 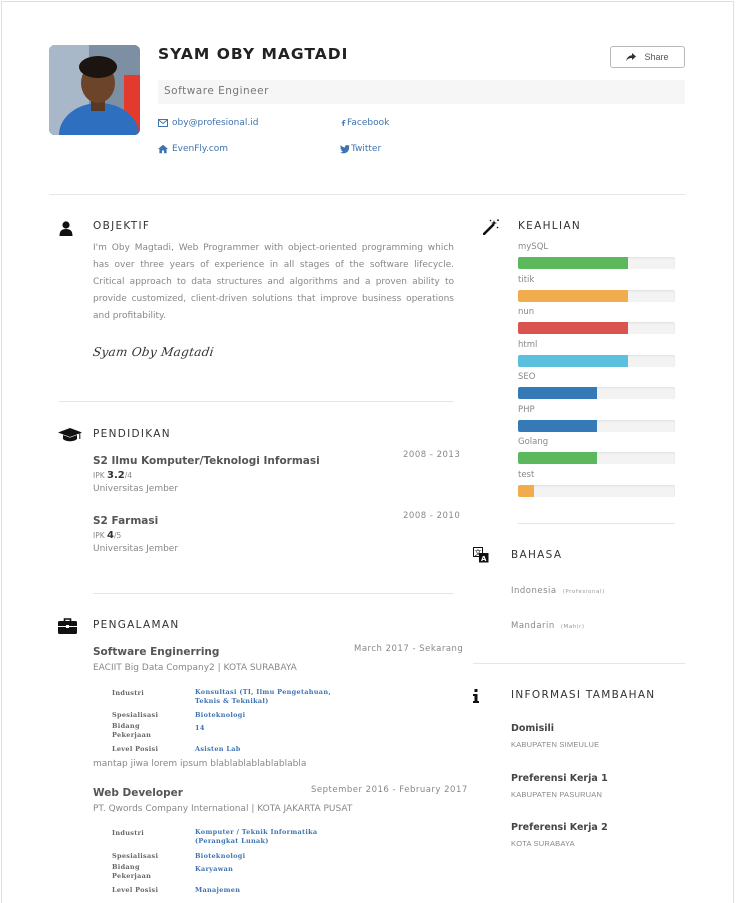 What do you see at coordinates (218, 749) in the screenshot?
I see `detail-value-level: Asisten Lab` at bounding box center [218, 749].